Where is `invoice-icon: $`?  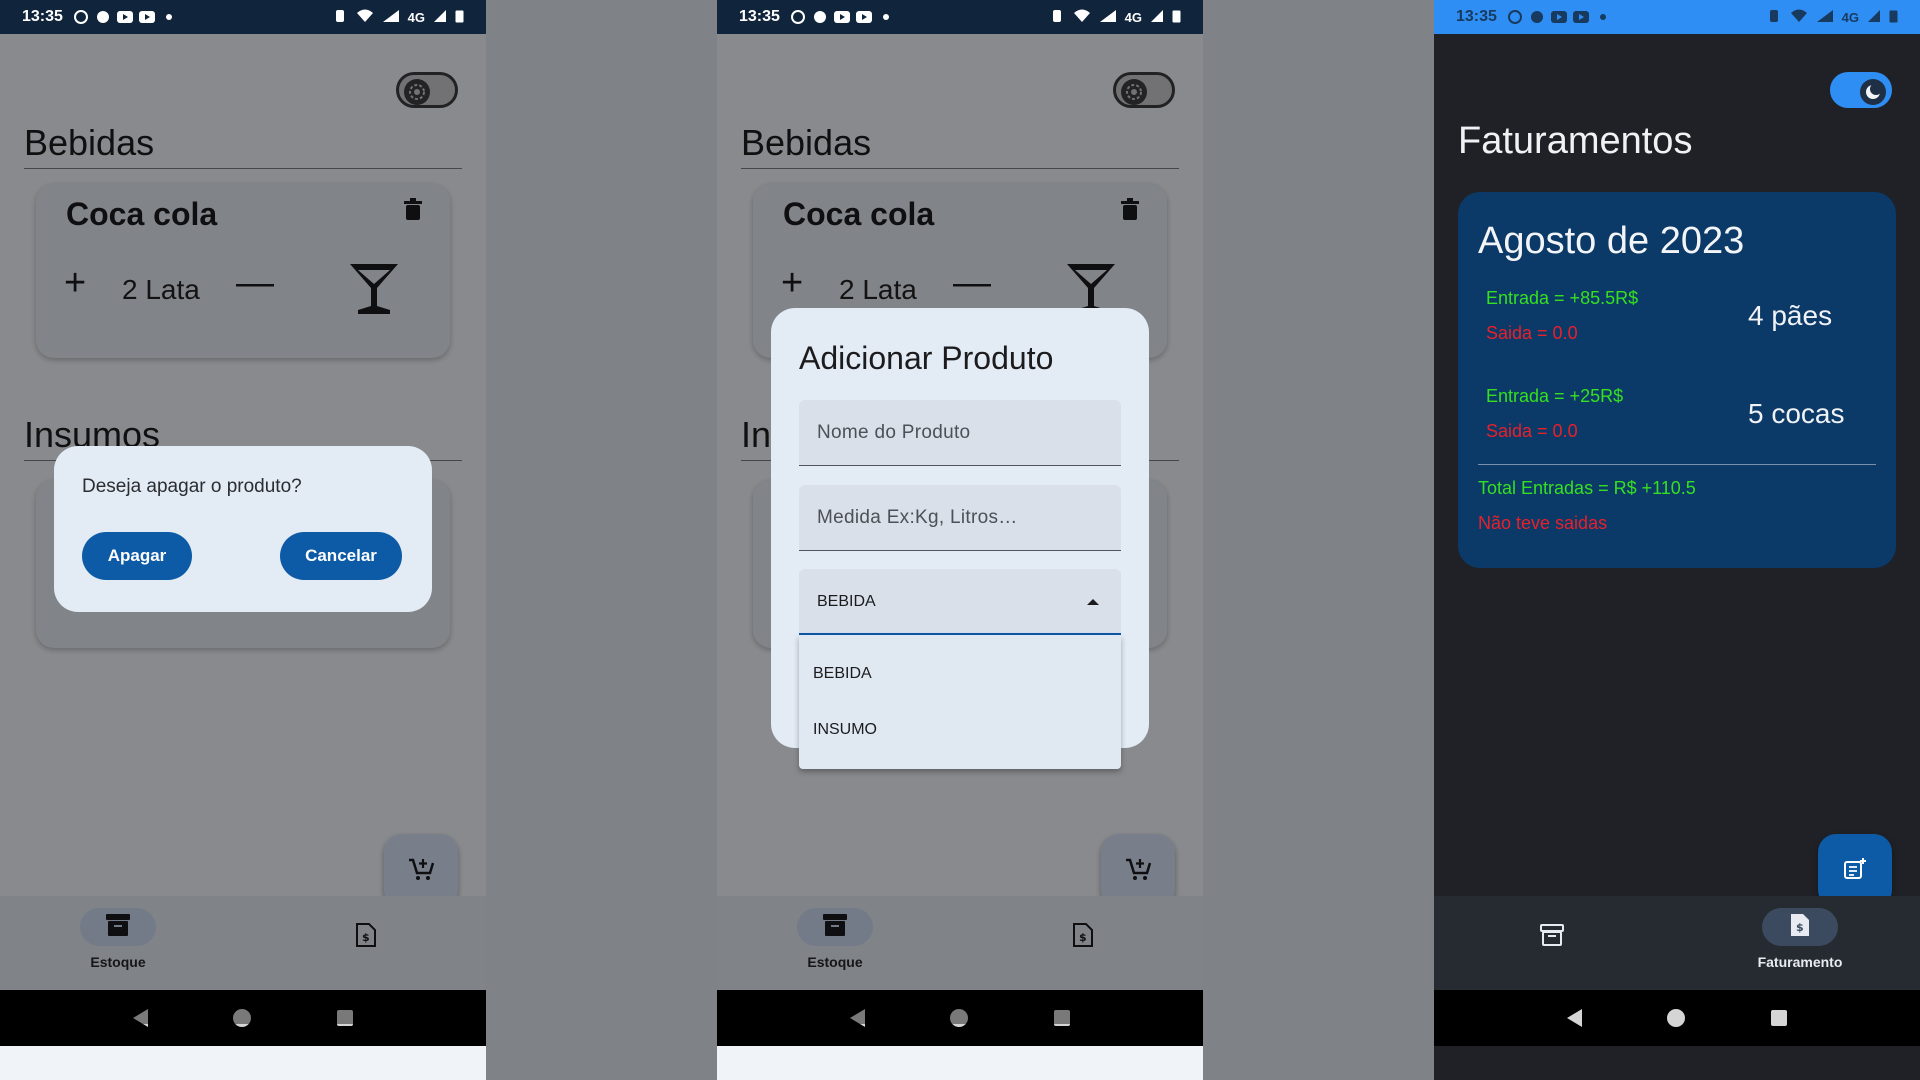
invoice-icon: $ is located at coordinates (1800, 927).